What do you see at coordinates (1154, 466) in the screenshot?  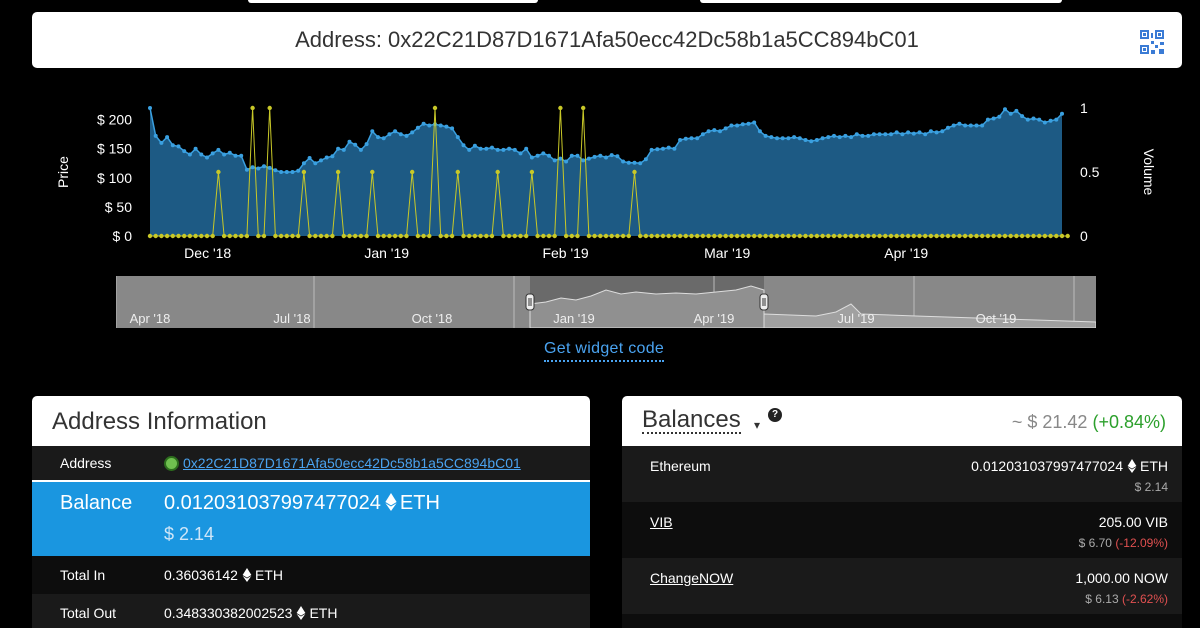 I see `token-amount-unit: ETH` at bounding box center [1154, 466].